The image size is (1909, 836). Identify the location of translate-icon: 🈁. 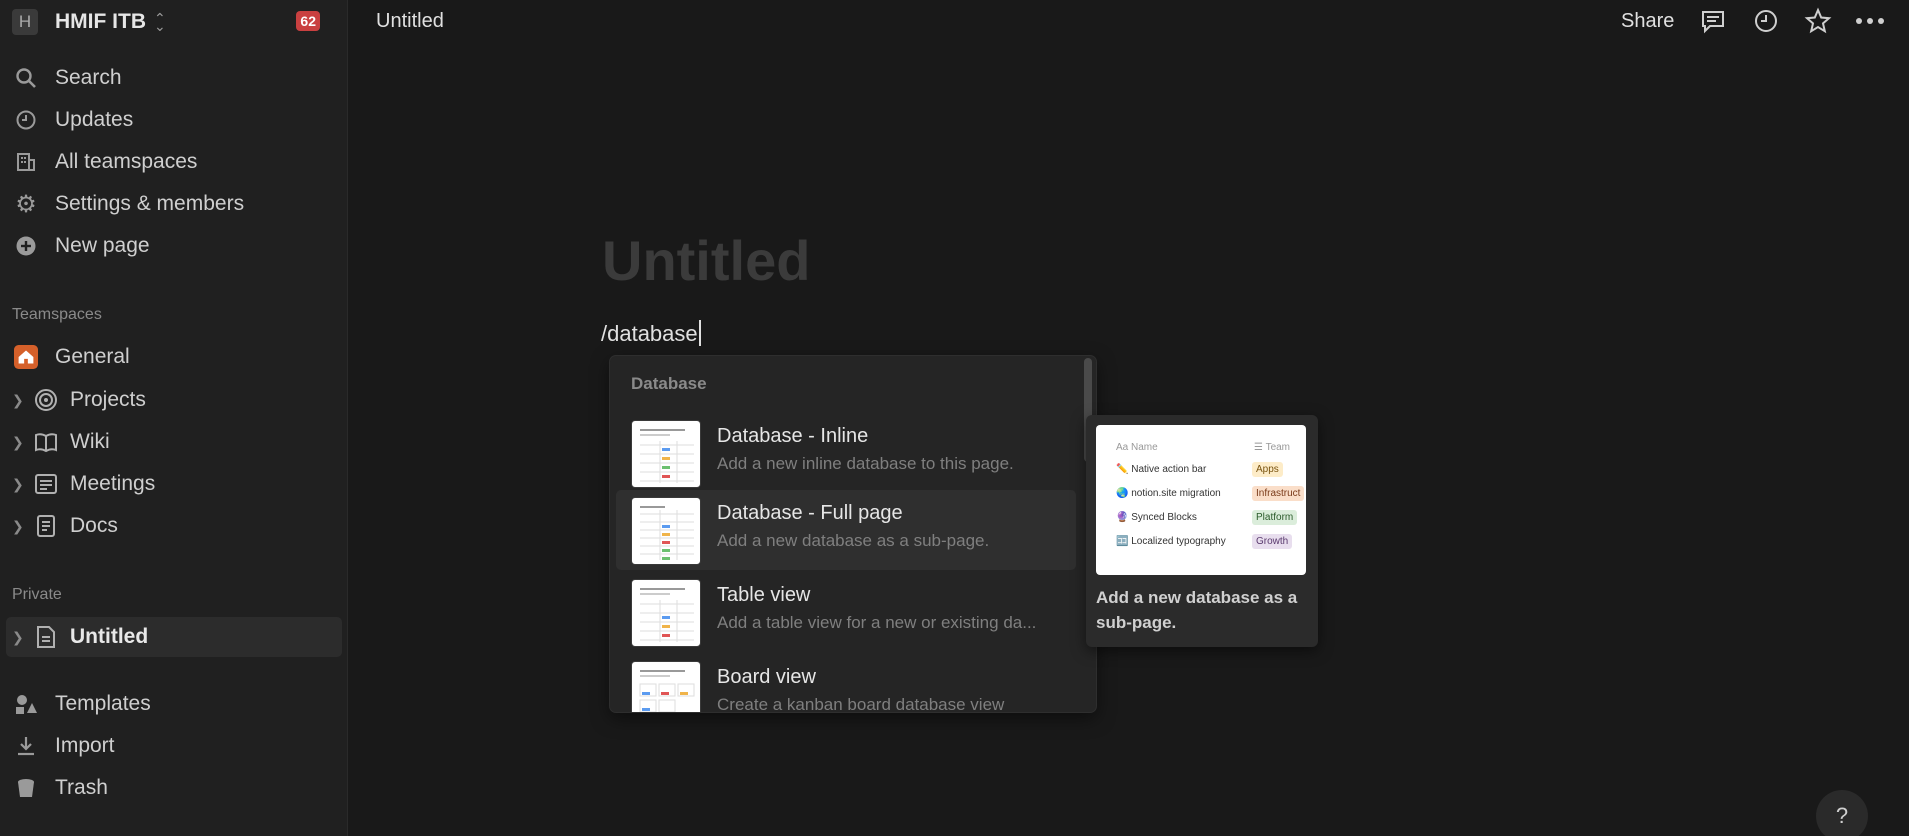
(1122, 541).